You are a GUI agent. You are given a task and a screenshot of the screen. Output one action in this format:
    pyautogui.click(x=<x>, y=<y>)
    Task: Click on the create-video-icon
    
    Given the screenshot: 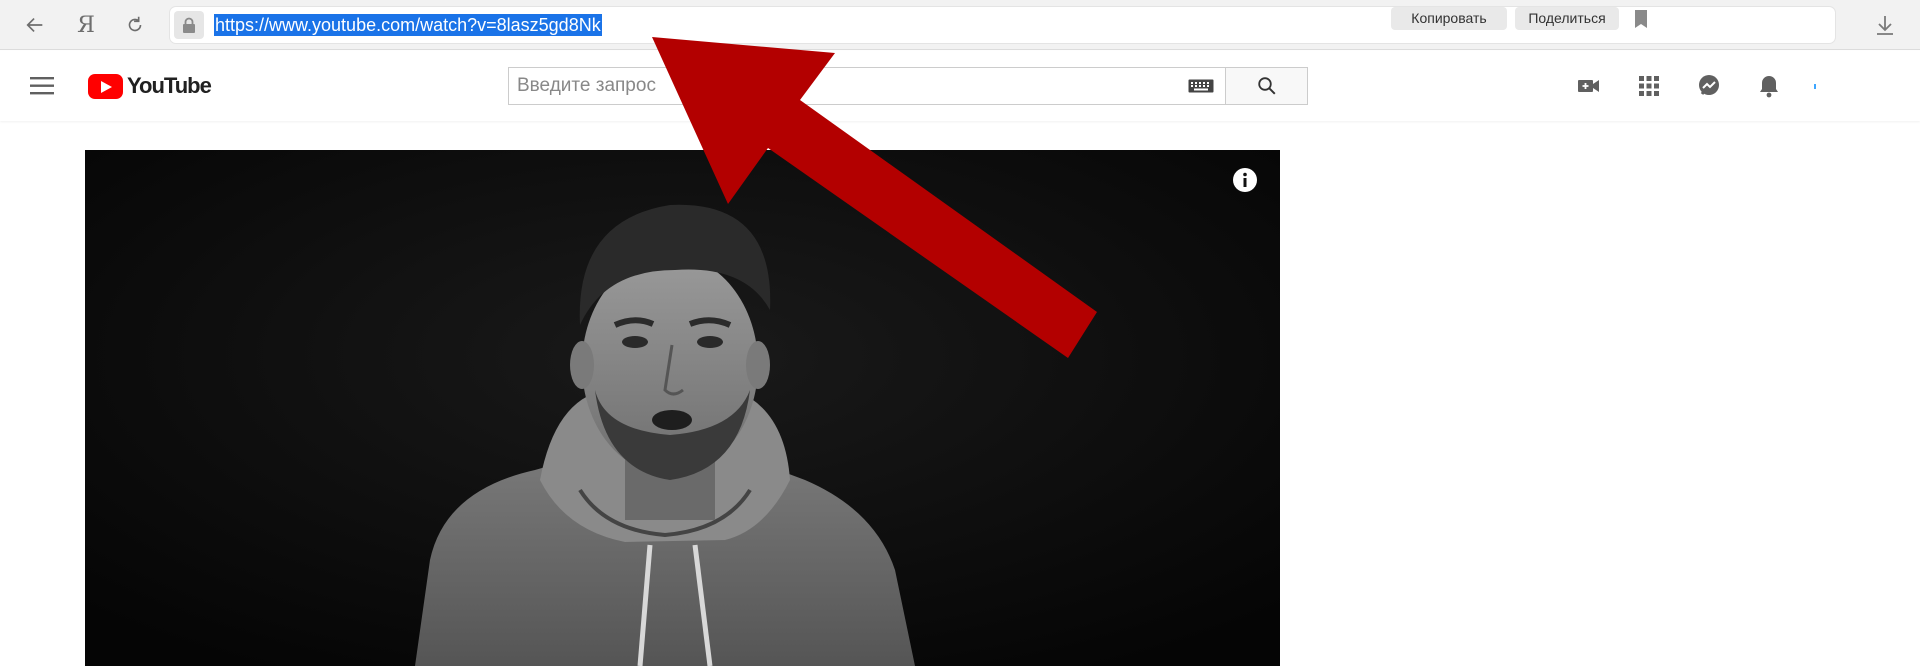 What is the action you would take?
    pyautogui.click(x=1589, y=86)
    